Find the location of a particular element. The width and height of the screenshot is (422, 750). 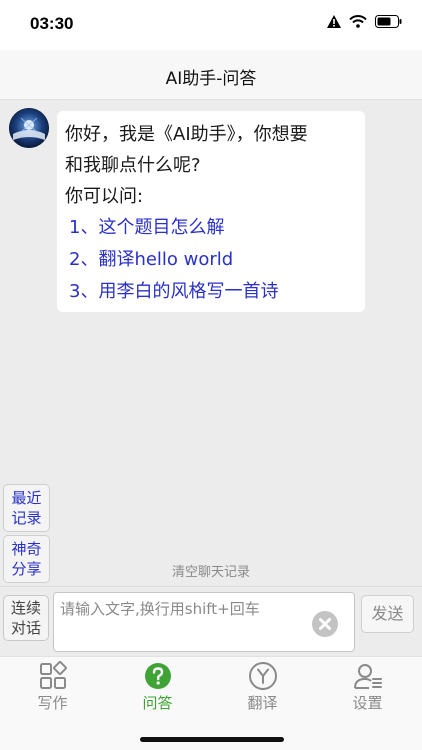

clear-input-icon is located at coordinates (325, 624).